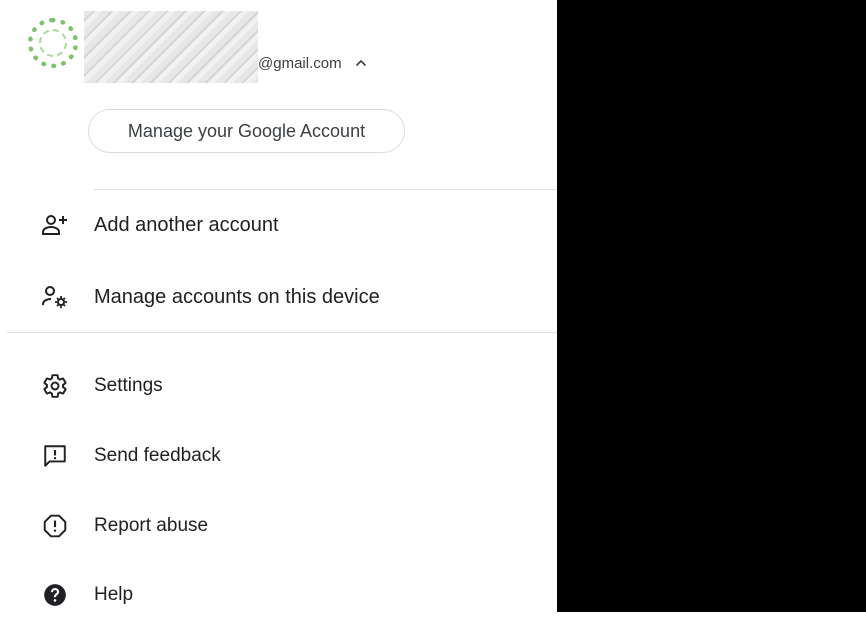  What do you see at coordinates (278, 595) in the screenshot?
I see `menu-item-help: Help` at bounding box center [278, 595].